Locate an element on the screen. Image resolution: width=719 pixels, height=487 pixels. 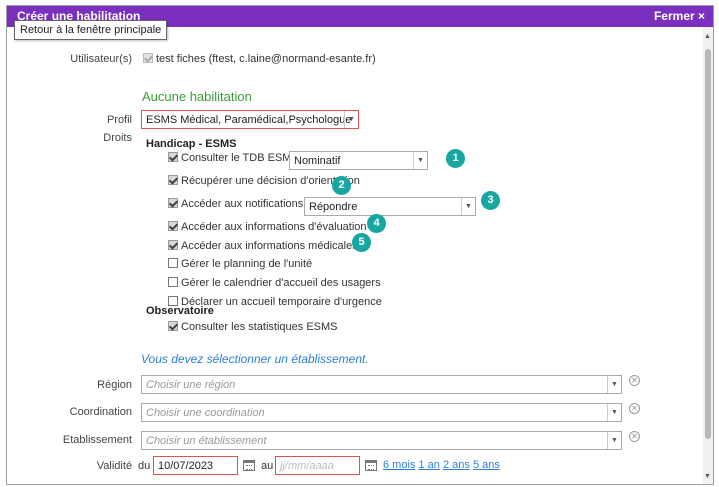
profil-value: ESMS Médical, Paramédical,Psychologue is located at coordinates (249, 120).